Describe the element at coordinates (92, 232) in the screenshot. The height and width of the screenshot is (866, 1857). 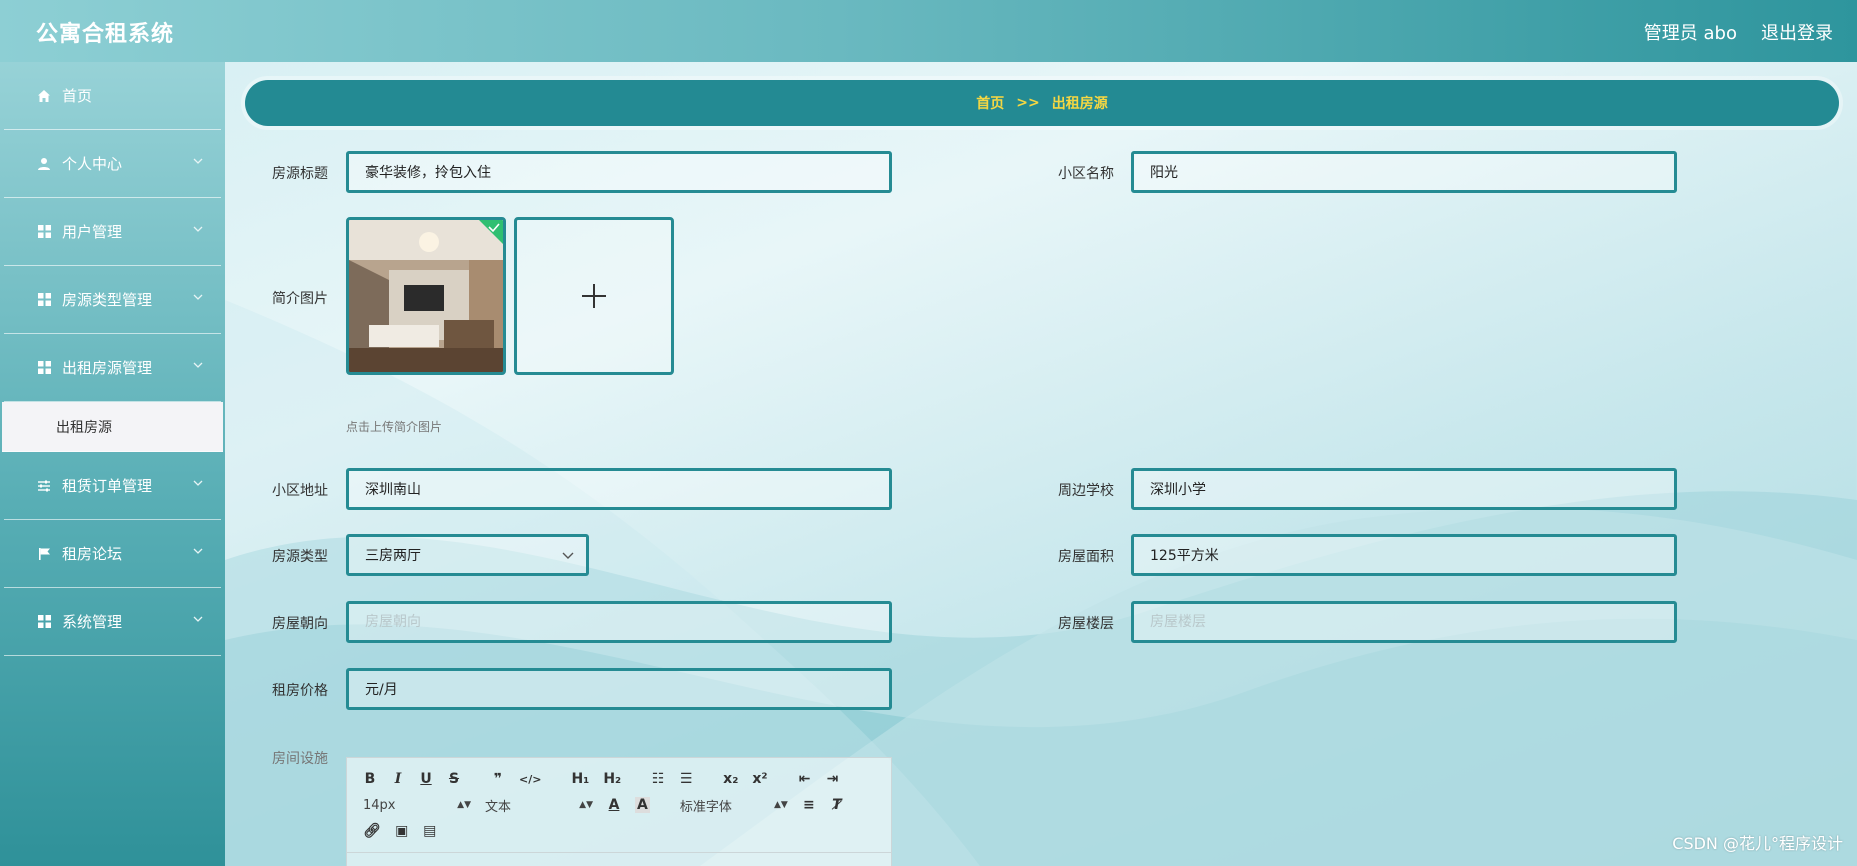
I see `sidebar-item-label: 用户管理` at that location.